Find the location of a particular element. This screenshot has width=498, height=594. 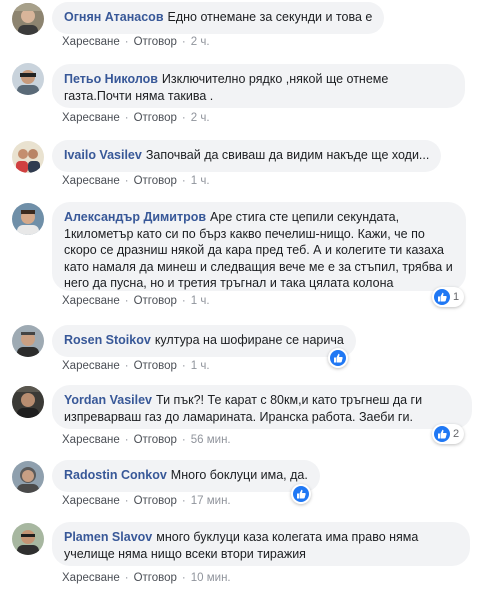

comment-bubble: Radostin Conkov Много боклуци има, да. is located at coordinates (186, 476).